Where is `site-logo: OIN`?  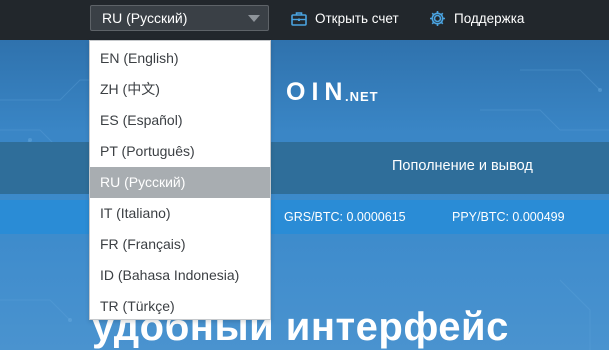 site-logo: OIN is located at coordinates (317, 92).